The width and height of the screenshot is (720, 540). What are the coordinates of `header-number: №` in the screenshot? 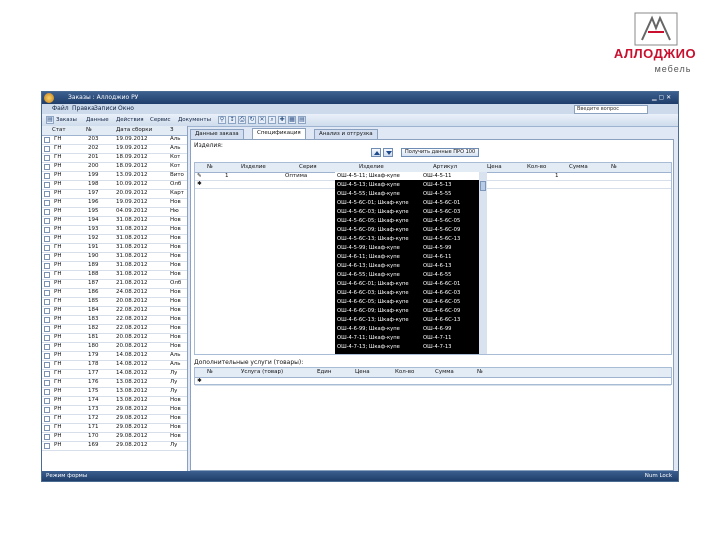 It's located at (89, 130).